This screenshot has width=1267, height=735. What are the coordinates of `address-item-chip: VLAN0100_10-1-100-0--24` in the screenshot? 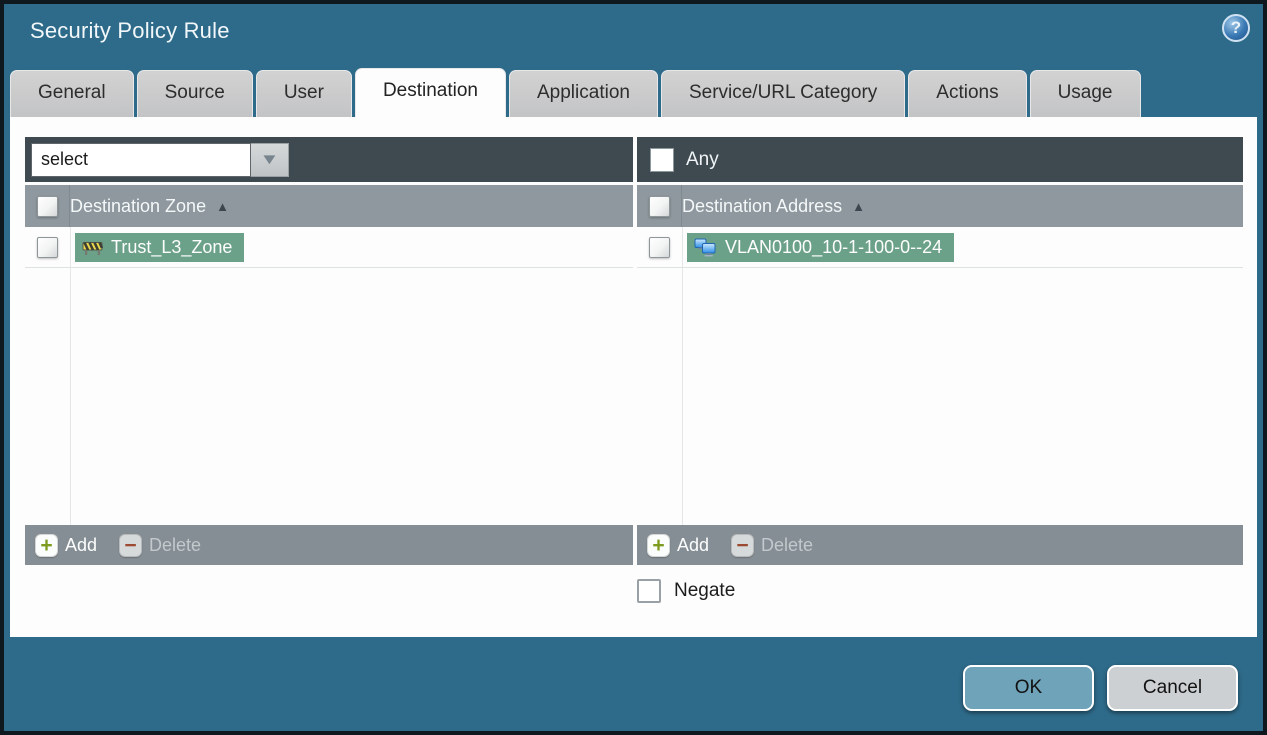 It's located at (821, 247).